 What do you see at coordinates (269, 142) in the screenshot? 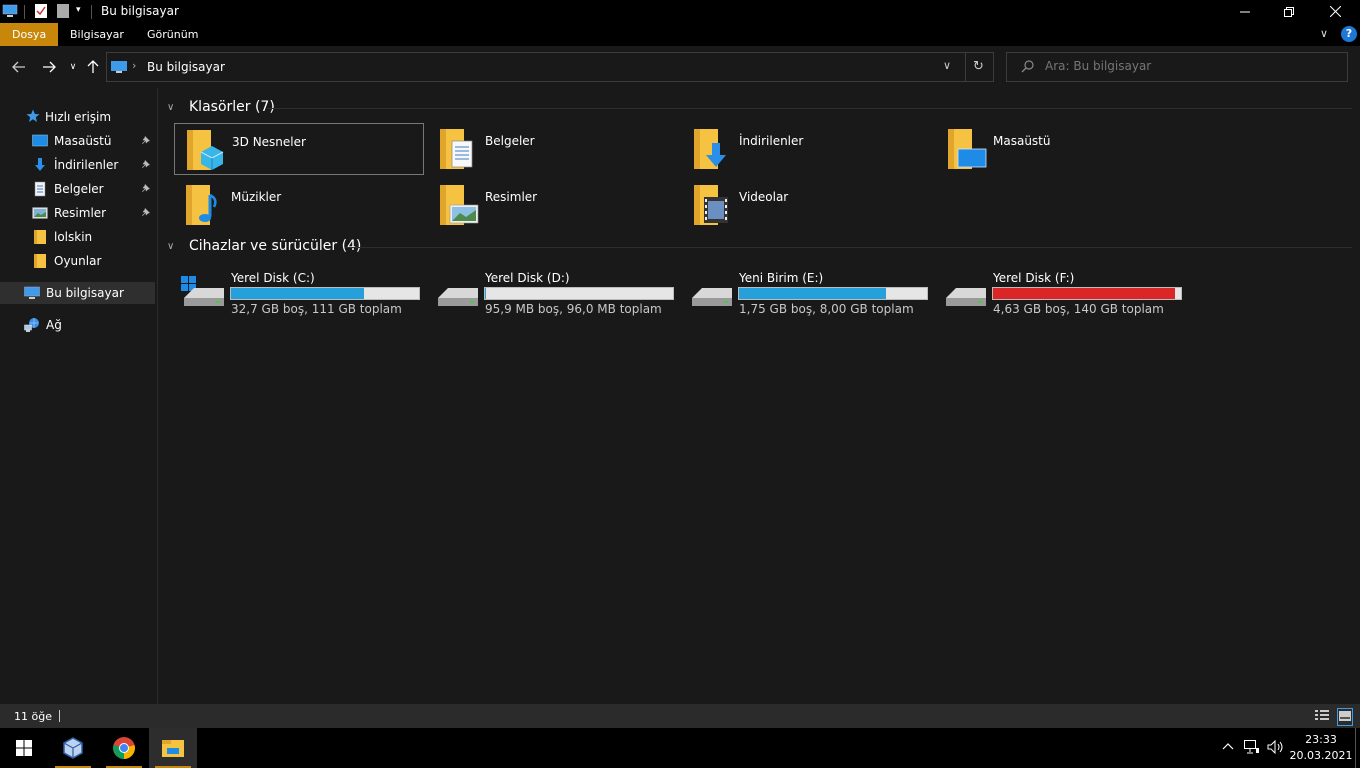
I see `folder-label: 3D Nesneler` at bounding box center [269, 142].